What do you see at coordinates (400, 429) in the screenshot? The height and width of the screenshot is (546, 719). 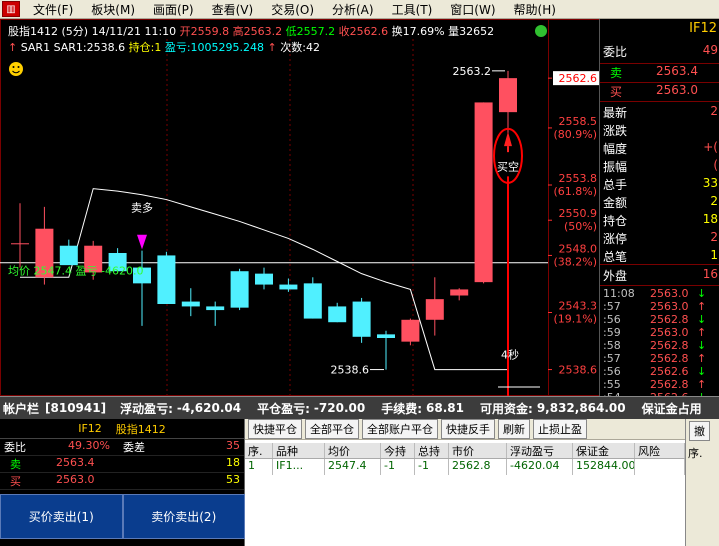 I see `close-all-accounts-button: 全部账户平仓` at bounding box center [400, 429].